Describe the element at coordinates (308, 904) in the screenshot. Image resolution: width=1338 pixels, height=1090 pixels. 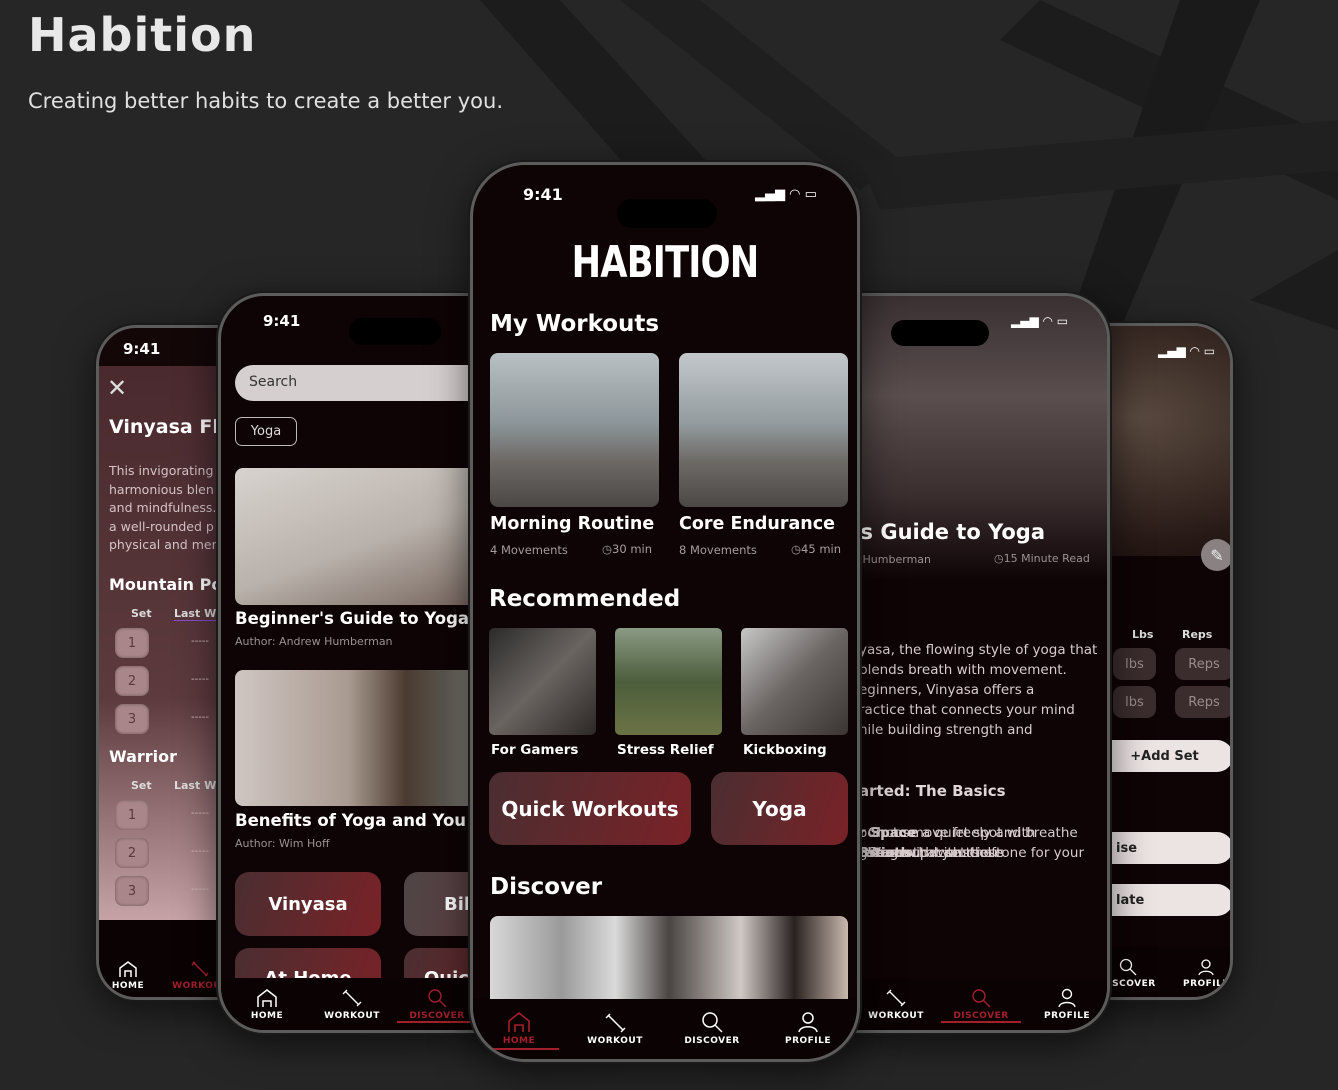
I see `category-vinyasa: Vinyasa` at that location.